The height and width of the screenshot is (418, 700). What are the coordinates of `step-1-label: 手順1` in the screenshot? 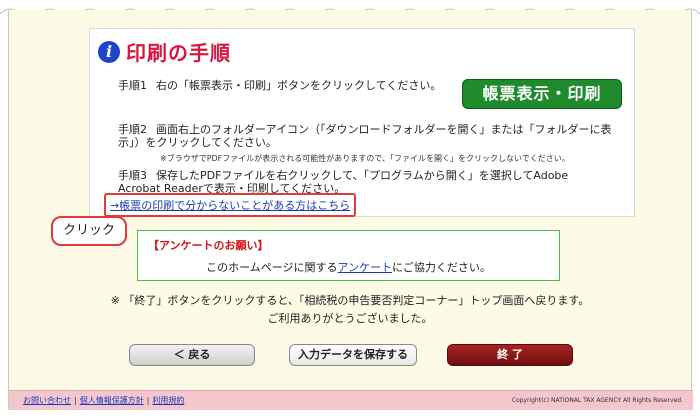 It's located at (132, 85).